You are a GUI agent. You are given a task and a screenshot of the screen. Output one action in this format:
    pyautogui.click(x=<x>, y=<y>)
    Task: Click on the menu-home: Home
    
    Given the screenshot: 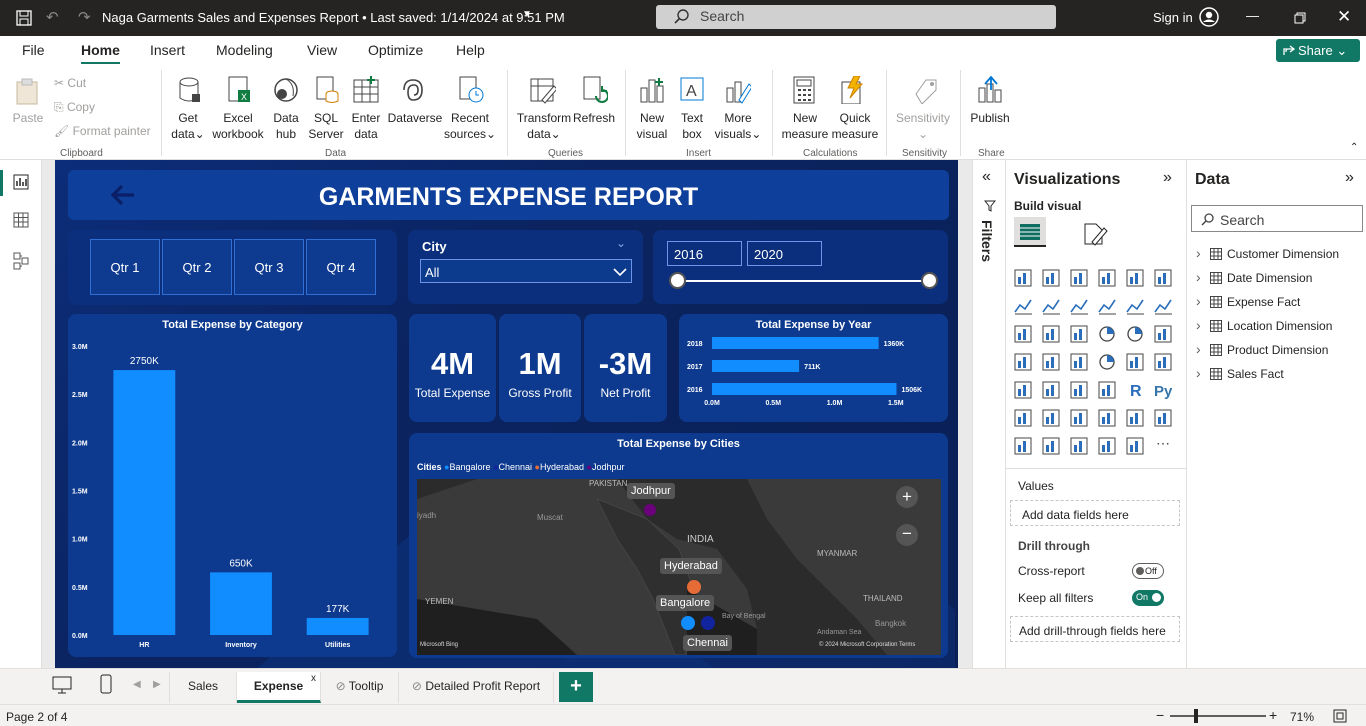 What is the action you would take?
    pyautogui.click(x=100, y=53)
    